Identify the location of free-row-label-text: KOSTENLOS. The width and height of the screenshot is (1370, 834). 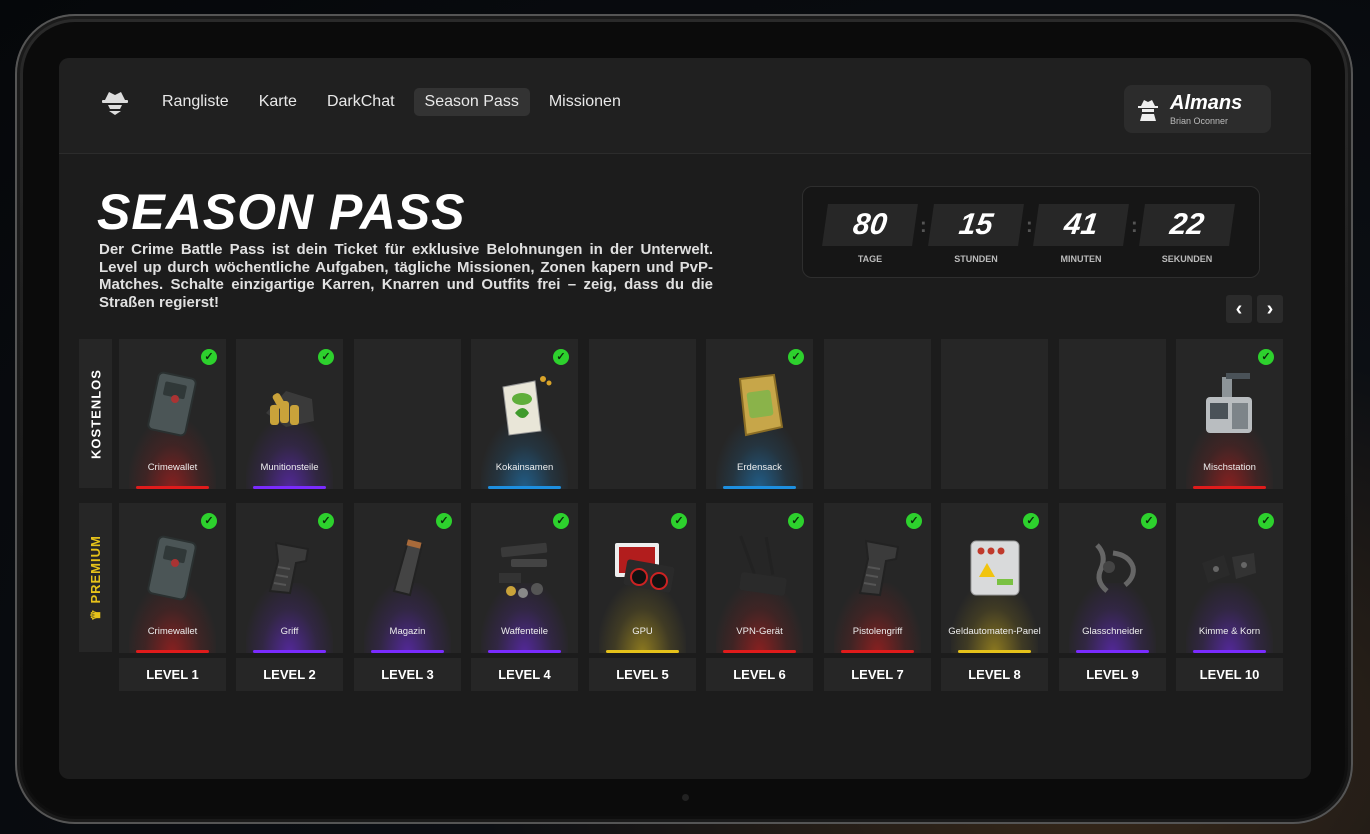
(95, 413).